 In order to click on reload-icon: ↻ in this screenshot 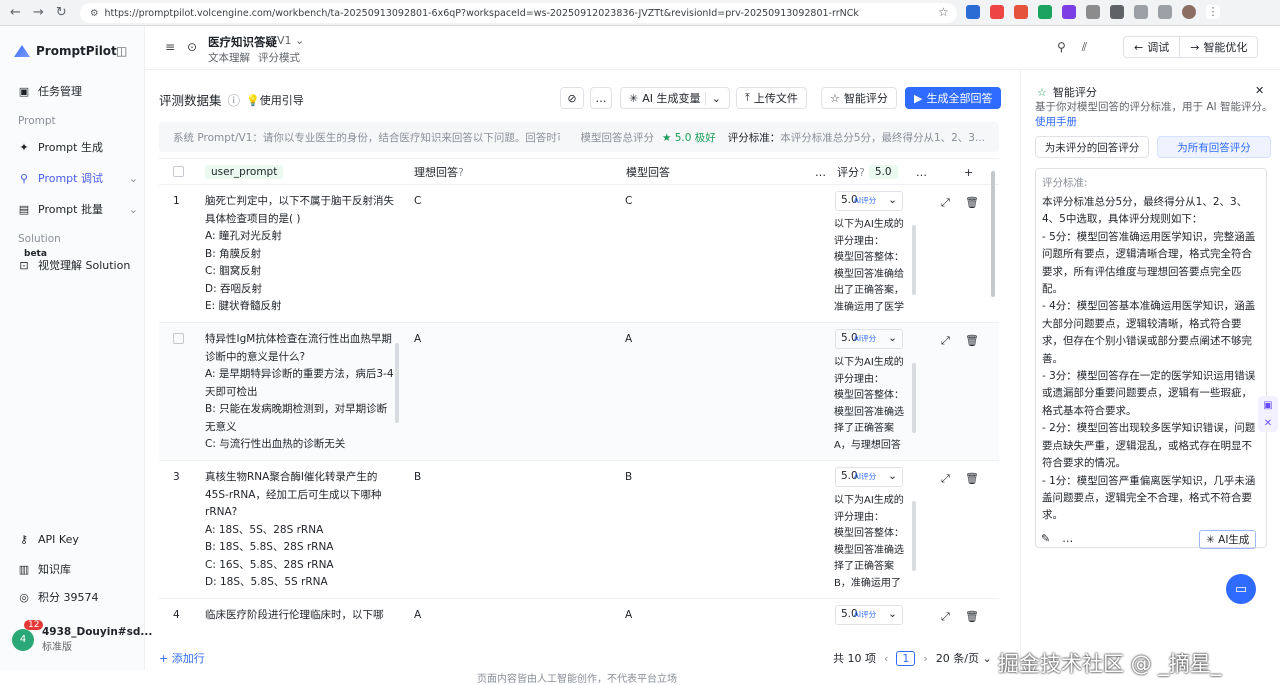, I will do `click(61, 12)`.